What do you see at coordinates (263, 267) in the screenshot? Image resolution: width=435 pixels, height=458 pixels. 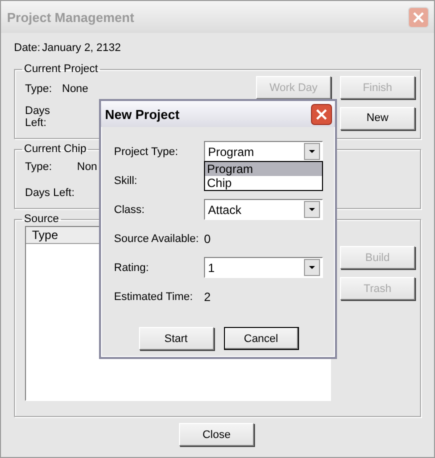 I see `dropdown: 1` at bounding box center [263, 267].